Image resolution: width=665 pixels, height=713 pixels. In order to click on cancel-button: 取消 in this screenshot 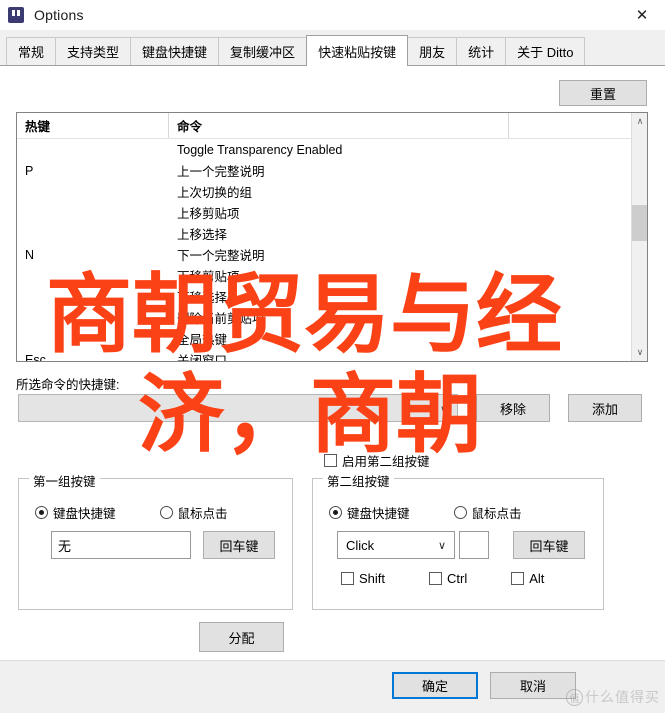, I will do `click(533, 685)`.